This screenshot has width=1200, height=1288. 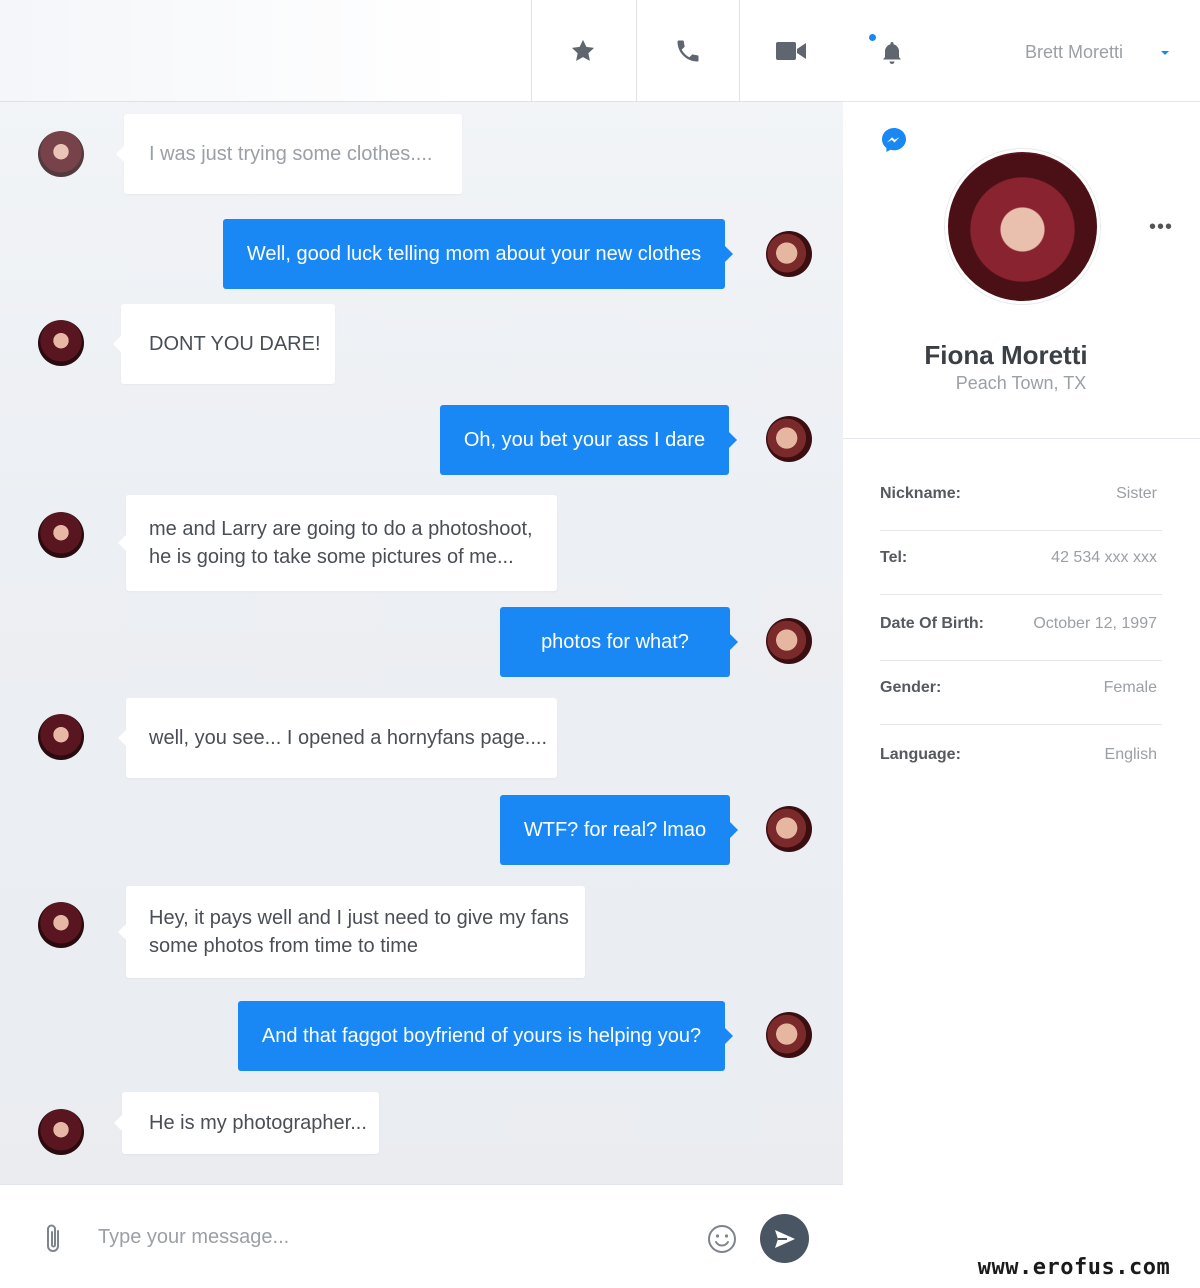 I want to click on star-icon, so click(x=583, y=50).